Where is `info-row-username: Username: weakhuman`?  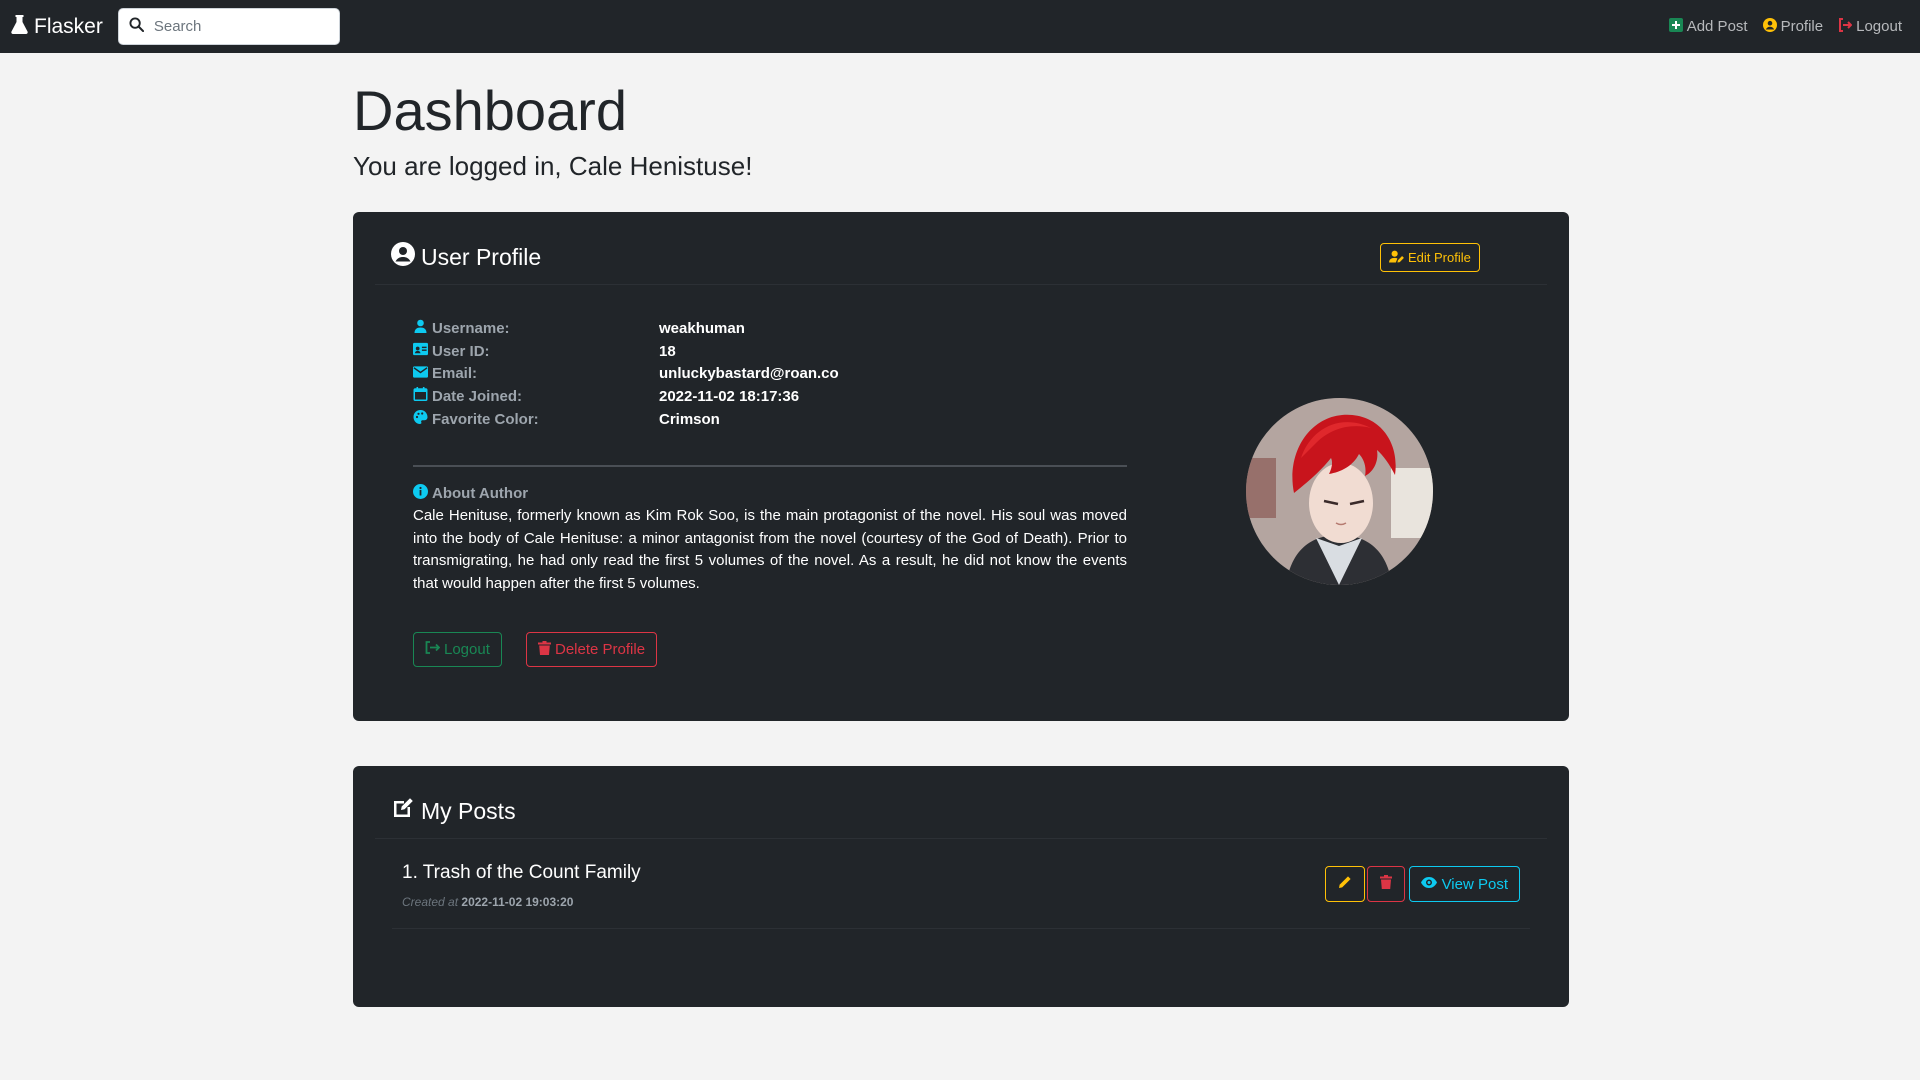
info-row-username: Username: weakhuman is located at coordinates (626, 328).